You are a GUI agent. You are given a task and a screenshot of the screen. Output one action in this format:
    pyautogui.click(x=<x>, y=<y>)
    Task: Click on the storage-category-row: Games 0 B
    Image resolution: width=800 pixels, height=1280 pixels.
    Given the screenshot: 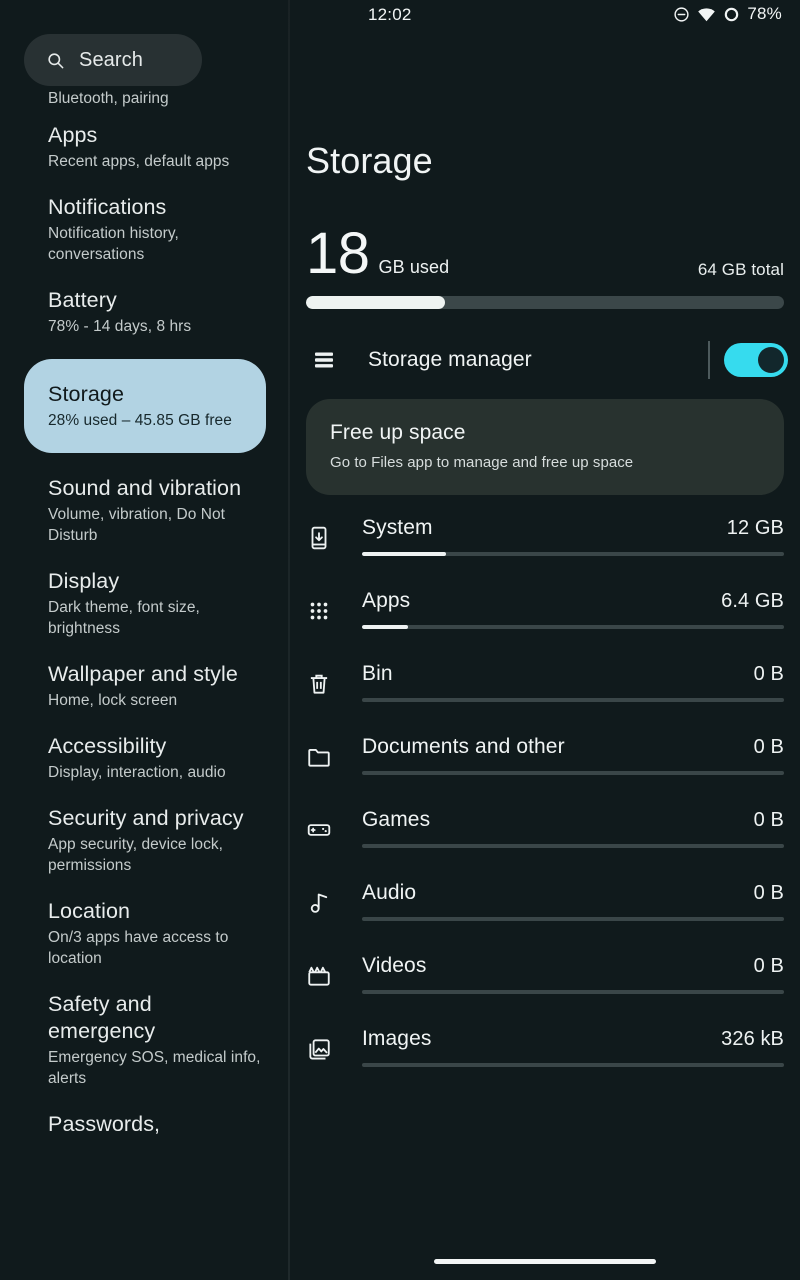 What is the action you would take?
    pyautogui.click(x=542, y=841)
    